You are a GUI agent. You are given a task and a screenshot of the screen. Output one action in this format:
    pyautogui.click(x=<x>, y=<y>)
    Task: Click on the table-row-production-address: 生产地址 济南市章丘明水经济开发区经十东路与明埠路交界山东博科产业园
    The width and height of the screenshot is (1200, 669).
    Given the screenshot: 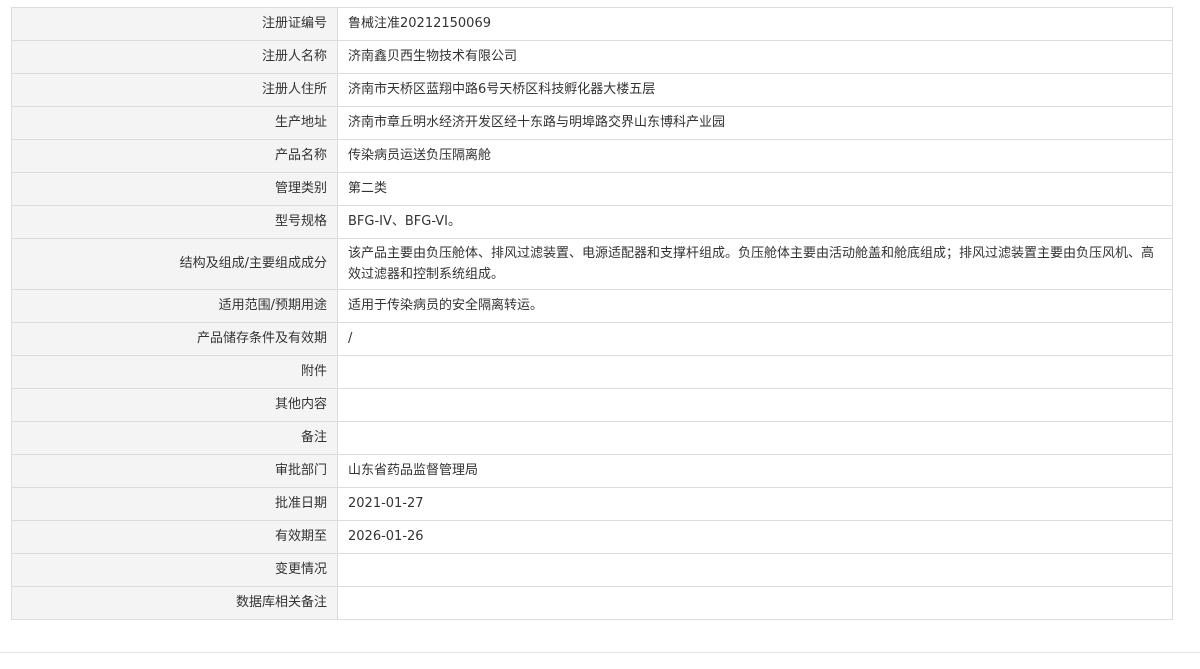 What is the action you would take?
    pyautogui.click(x=592, y=123)
    